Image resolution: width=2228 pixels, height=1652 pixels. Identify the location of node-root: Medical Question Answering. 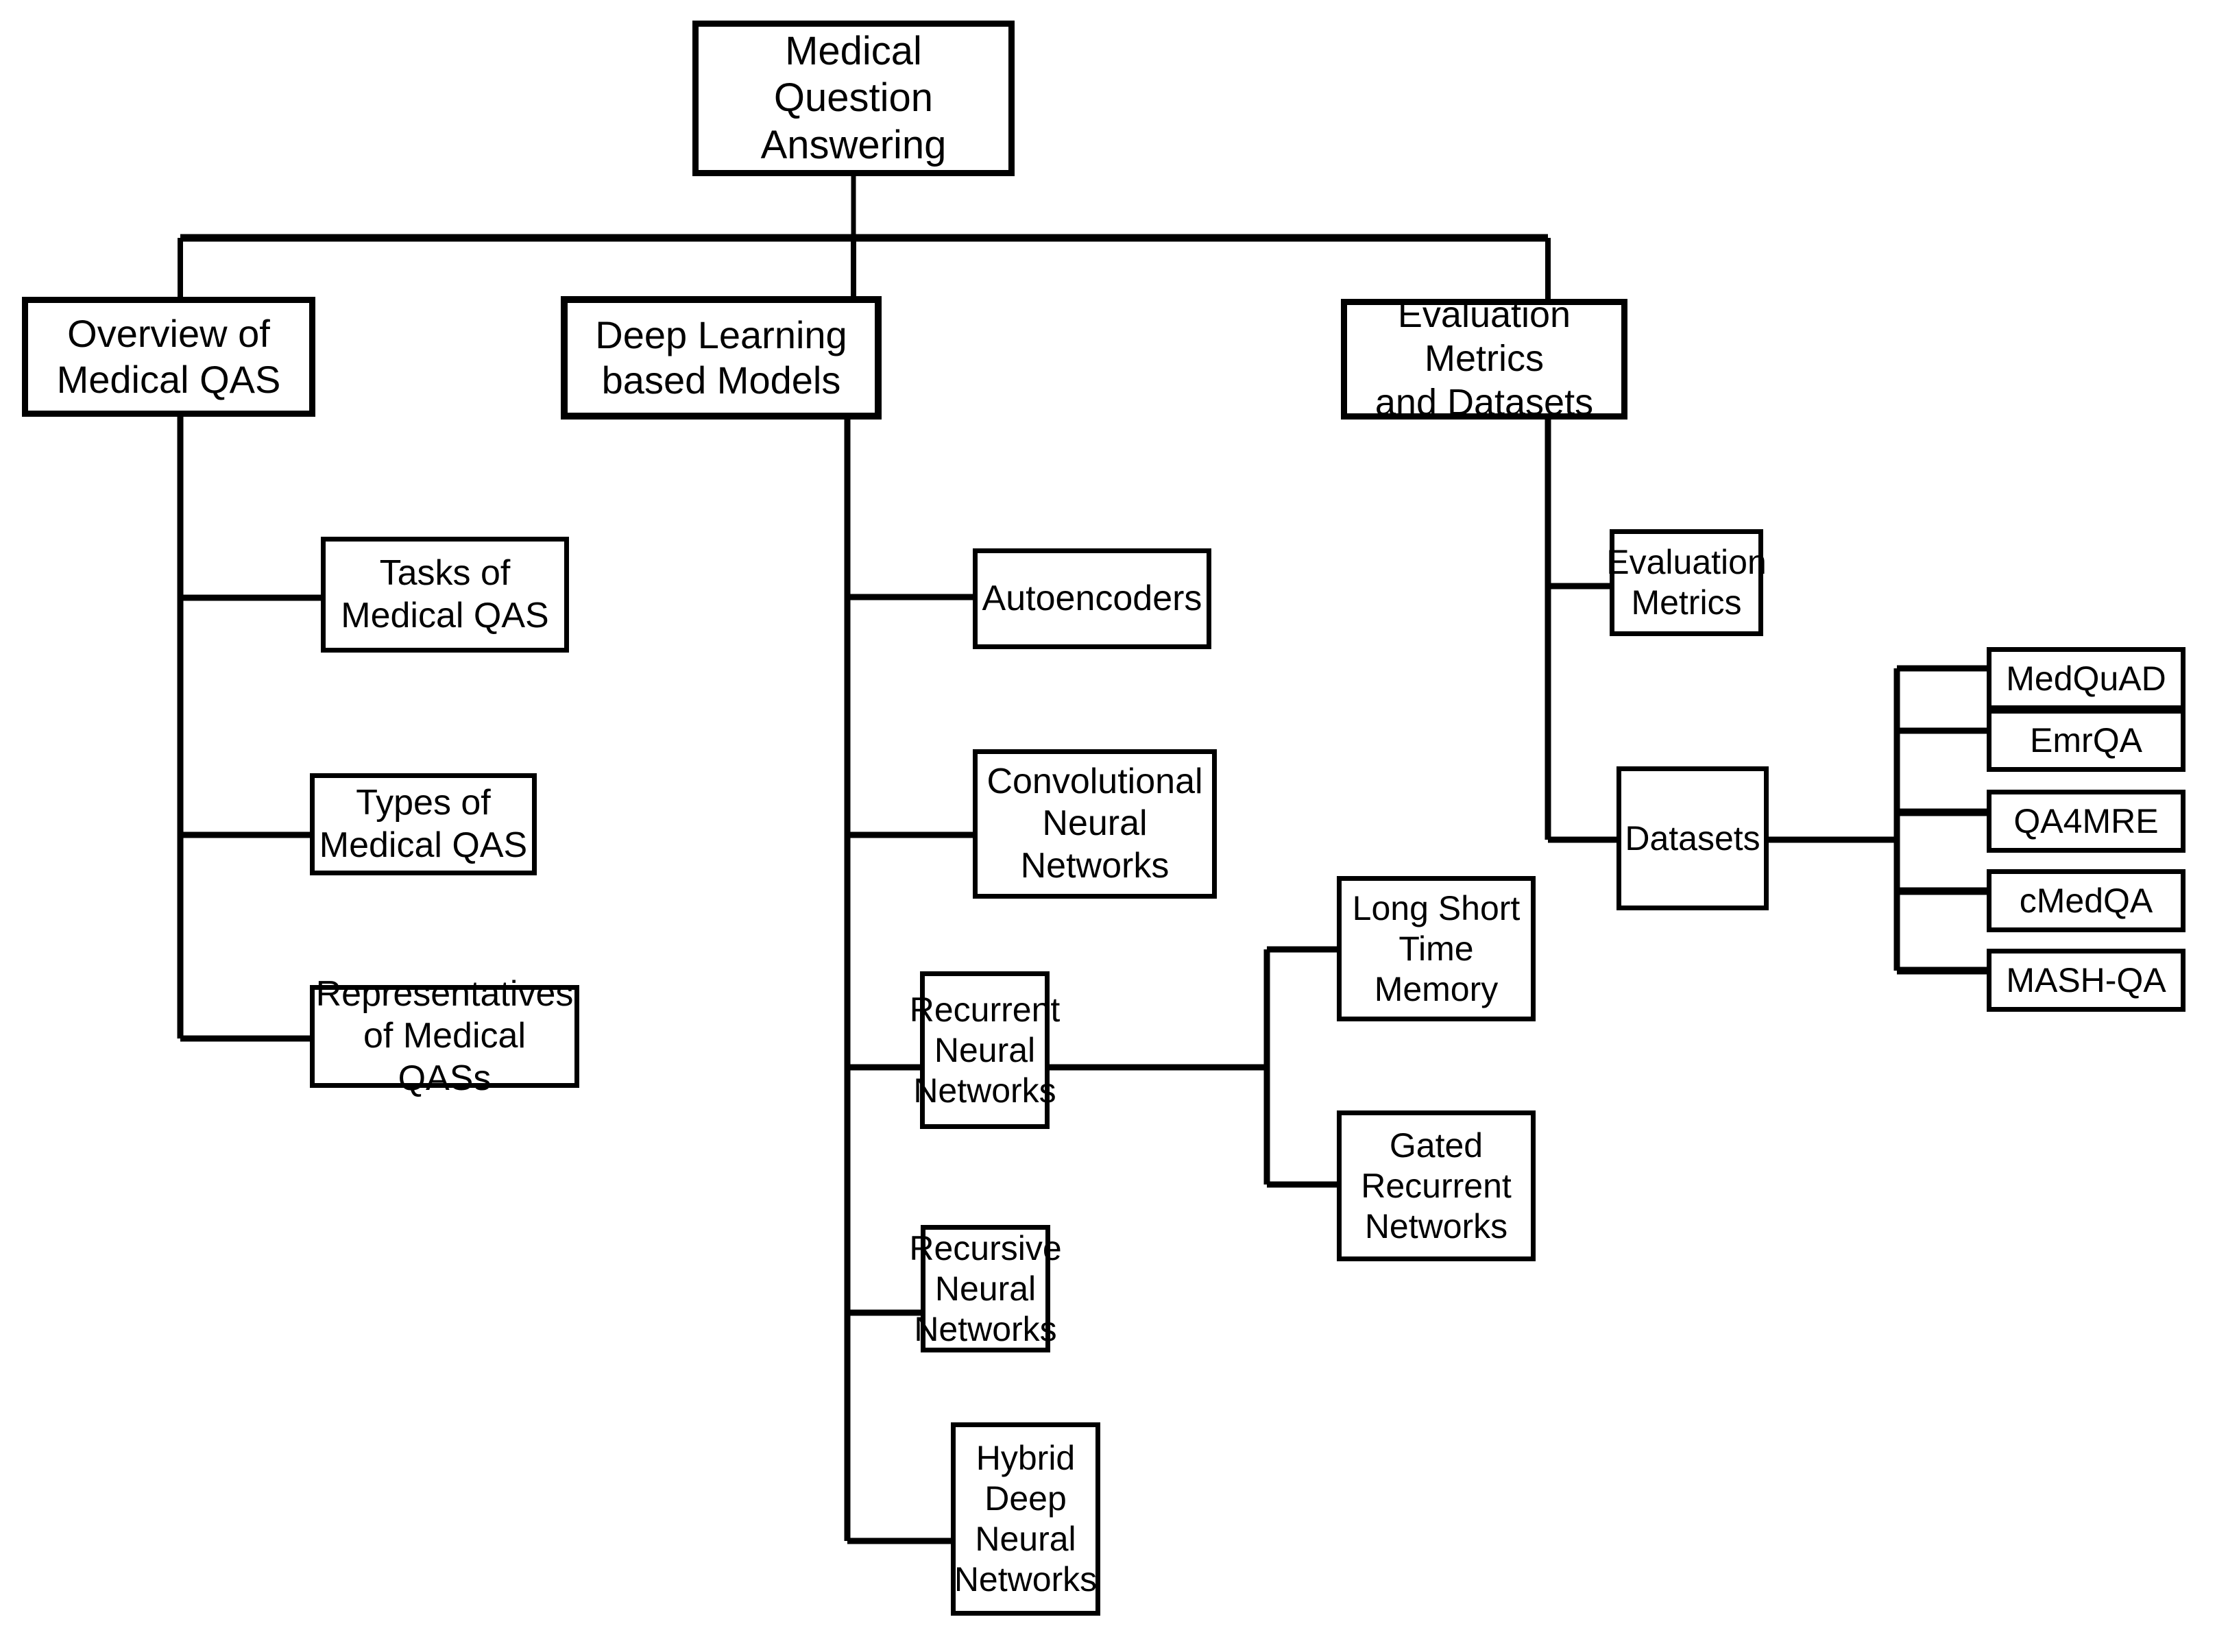
(853, 99).